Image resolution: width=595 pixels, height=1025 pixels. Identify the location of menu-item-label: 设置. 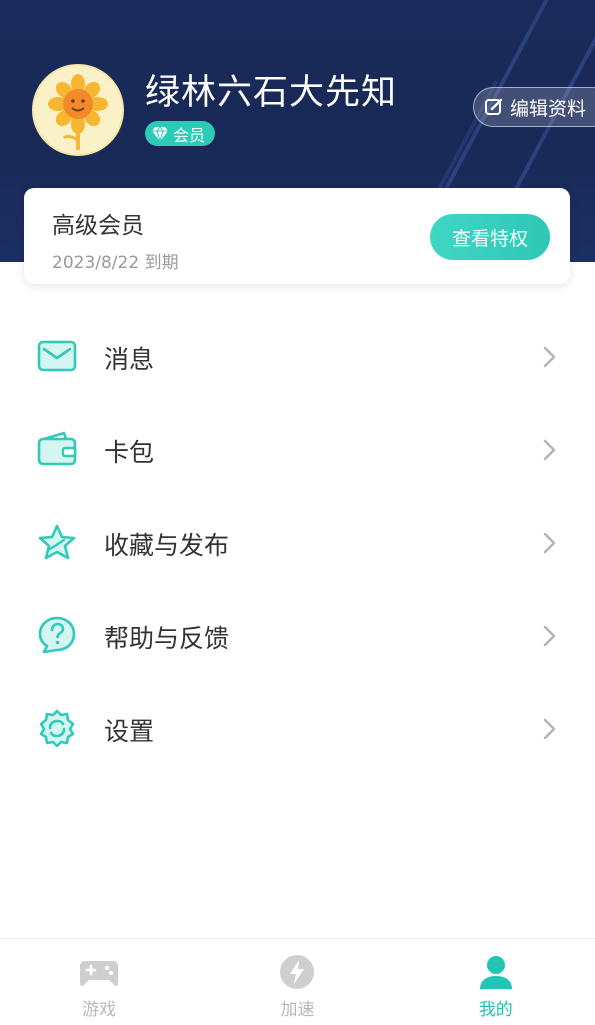
(129, 731).